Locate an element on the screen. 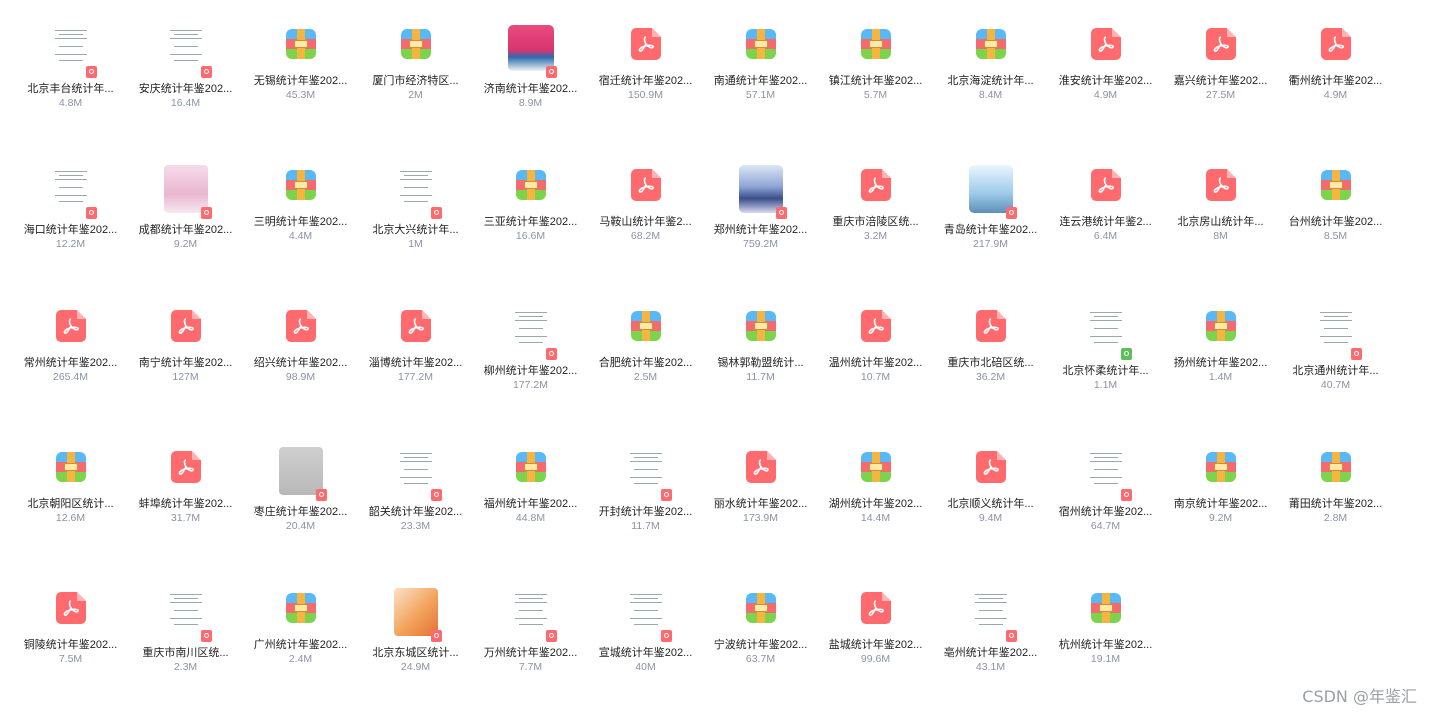  file-item: 温州统计年鉴202... 10.7M is located at coordinates (875, 366).